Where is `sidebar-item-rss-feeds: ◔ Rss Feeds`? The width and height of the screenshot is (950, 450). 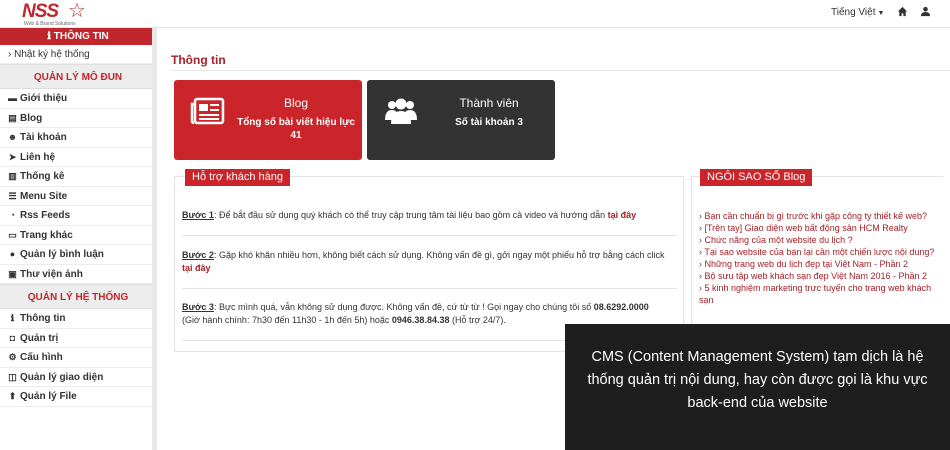
sidebar-item-rss-feeds: ◔ Rss Feeds is located at coordinates (78, 216).